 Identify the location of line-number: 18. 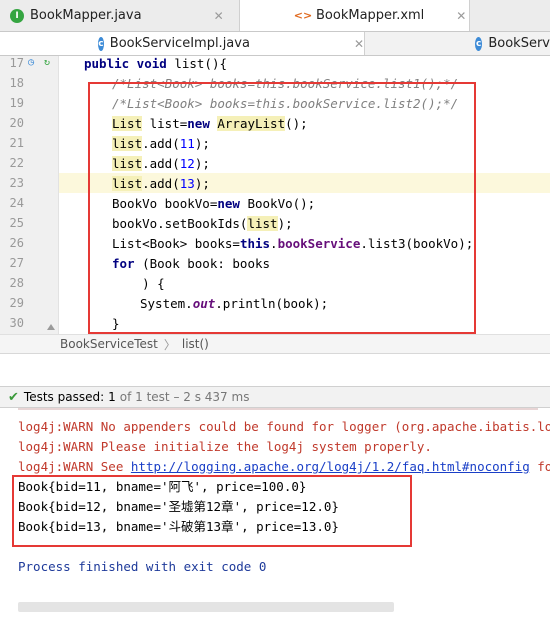
(16, 83).